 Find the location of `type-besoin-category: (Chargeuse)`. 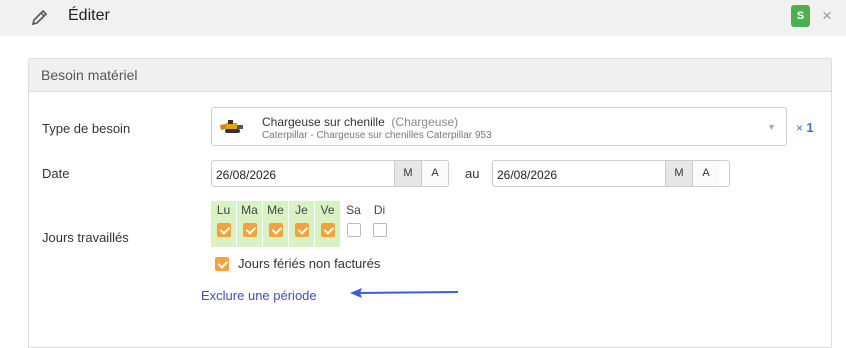

type-besoin-category: (Chargeuse) is located at coordinates (425, 122).